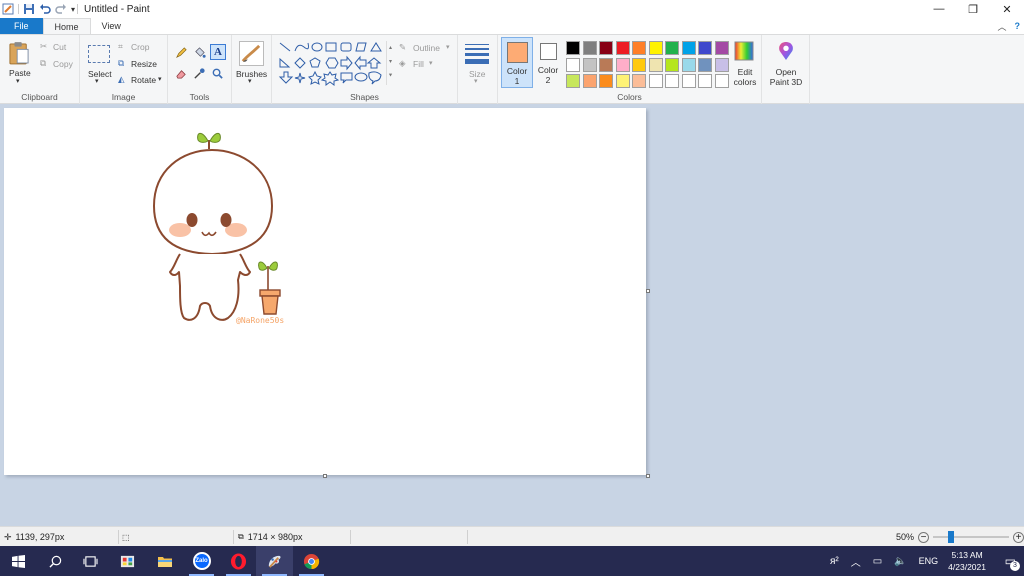 The height and width of the screenshot is (576, 1024). Describe the element at coordinates (19, 53) in the screenshot. I see `paste-icon` at that location.